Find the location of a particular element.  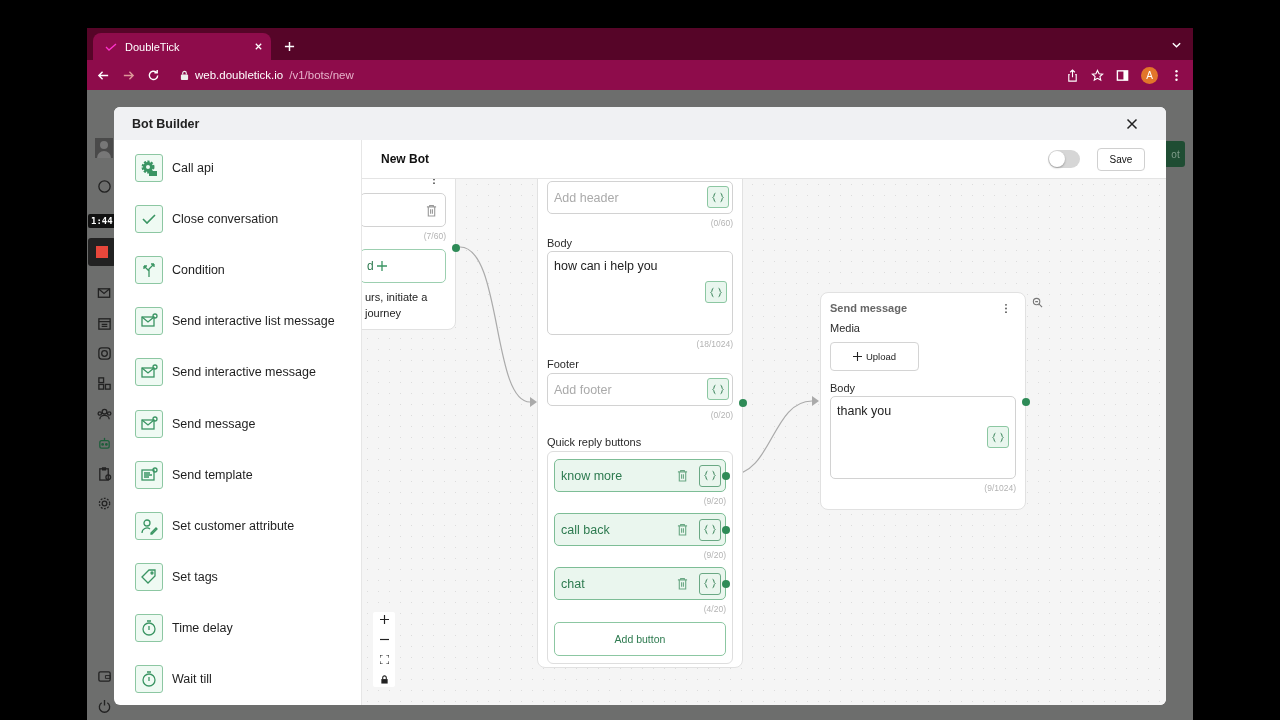

sidebar-item: Call api is located at coordinates (248, 168).